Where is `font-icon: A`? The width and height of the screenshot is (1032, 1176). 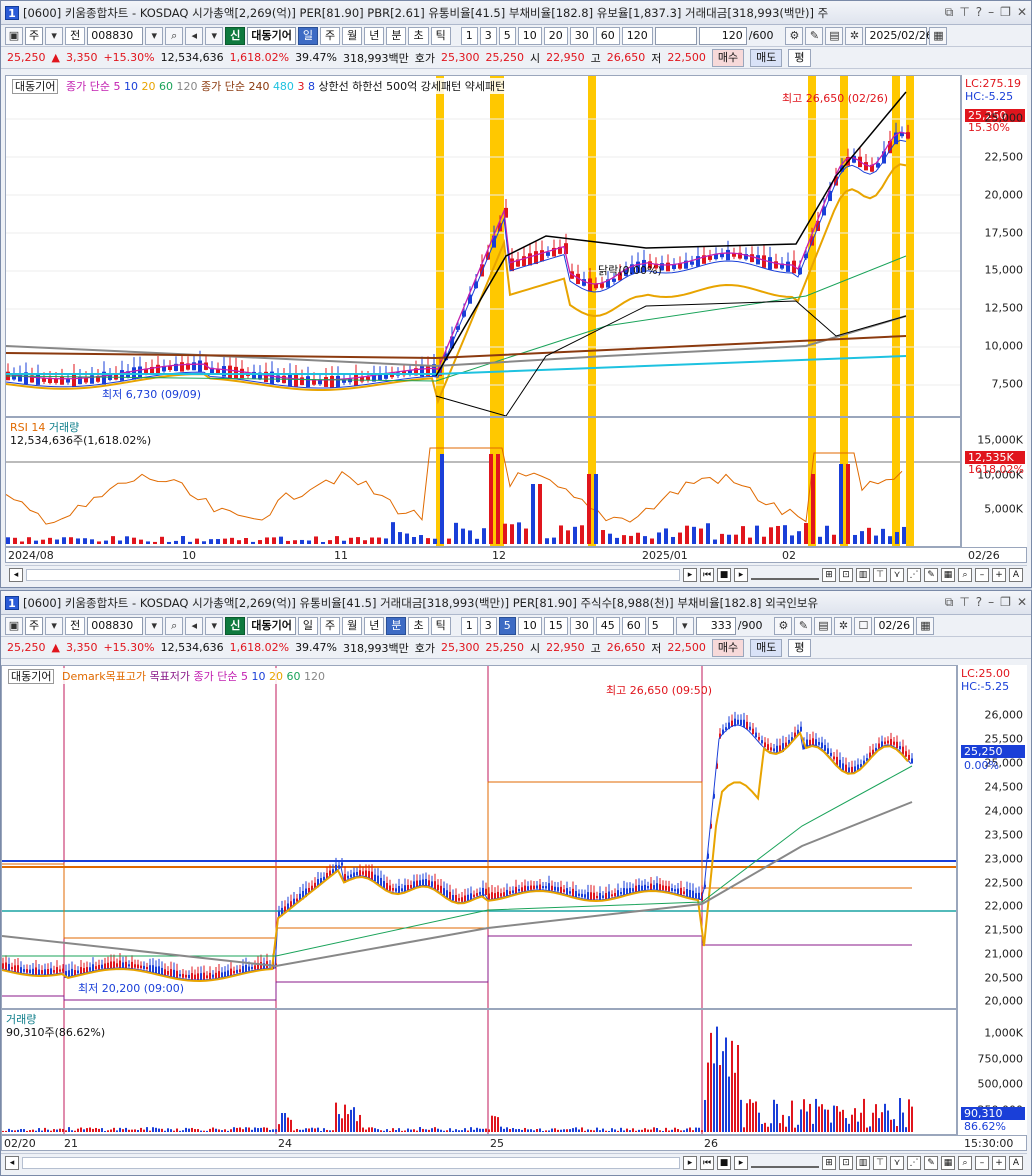
font-icon: A is located at coordinates (1016, 574).